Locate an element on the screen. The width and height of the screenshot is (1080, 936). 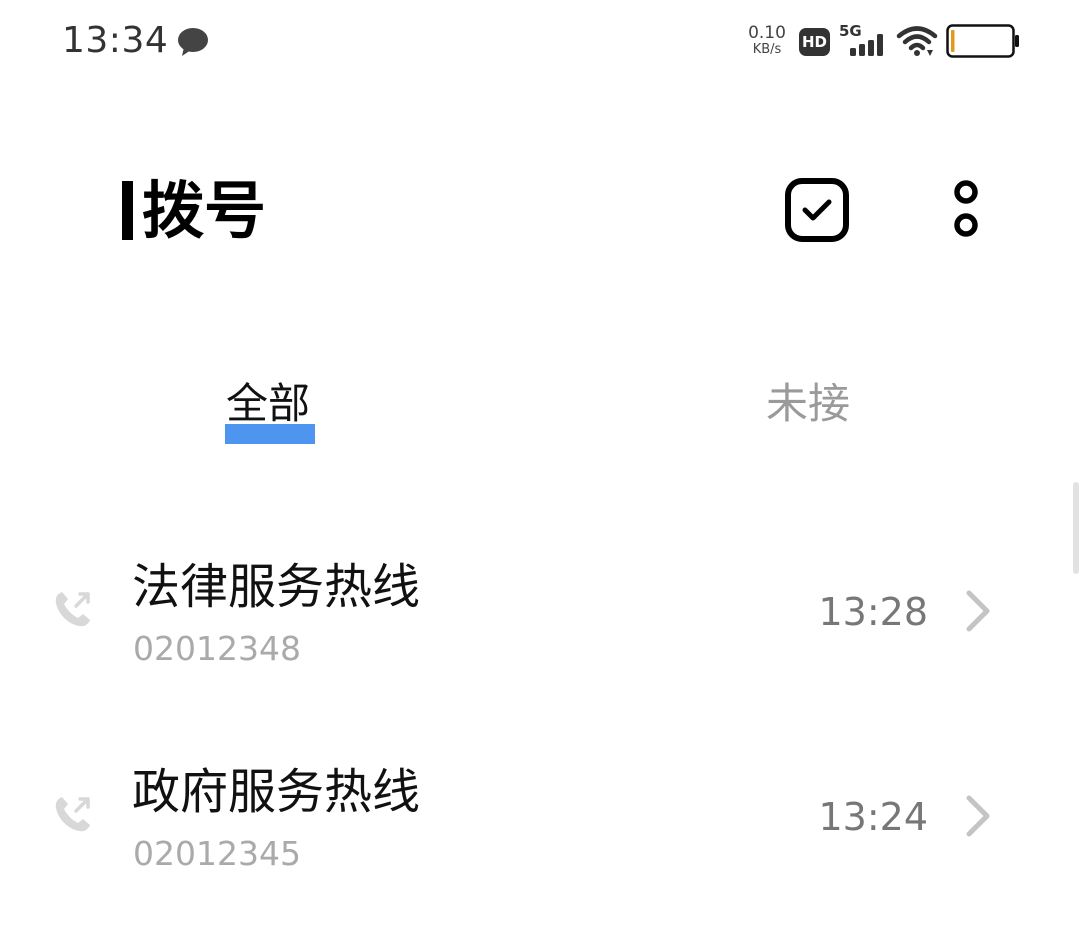
call-time: 13:28 is located at coordinates (873, 612).